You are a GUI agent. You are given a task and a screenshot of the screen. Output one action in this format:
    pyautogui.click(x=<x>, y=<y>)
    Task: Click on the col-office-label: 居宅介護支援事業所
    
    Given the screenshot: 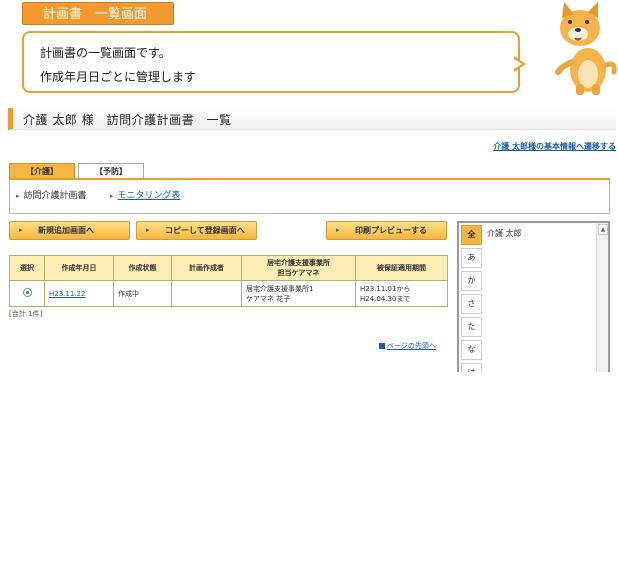 What is the action you would take?
    pyautogui.click(x=298, y=263)
    